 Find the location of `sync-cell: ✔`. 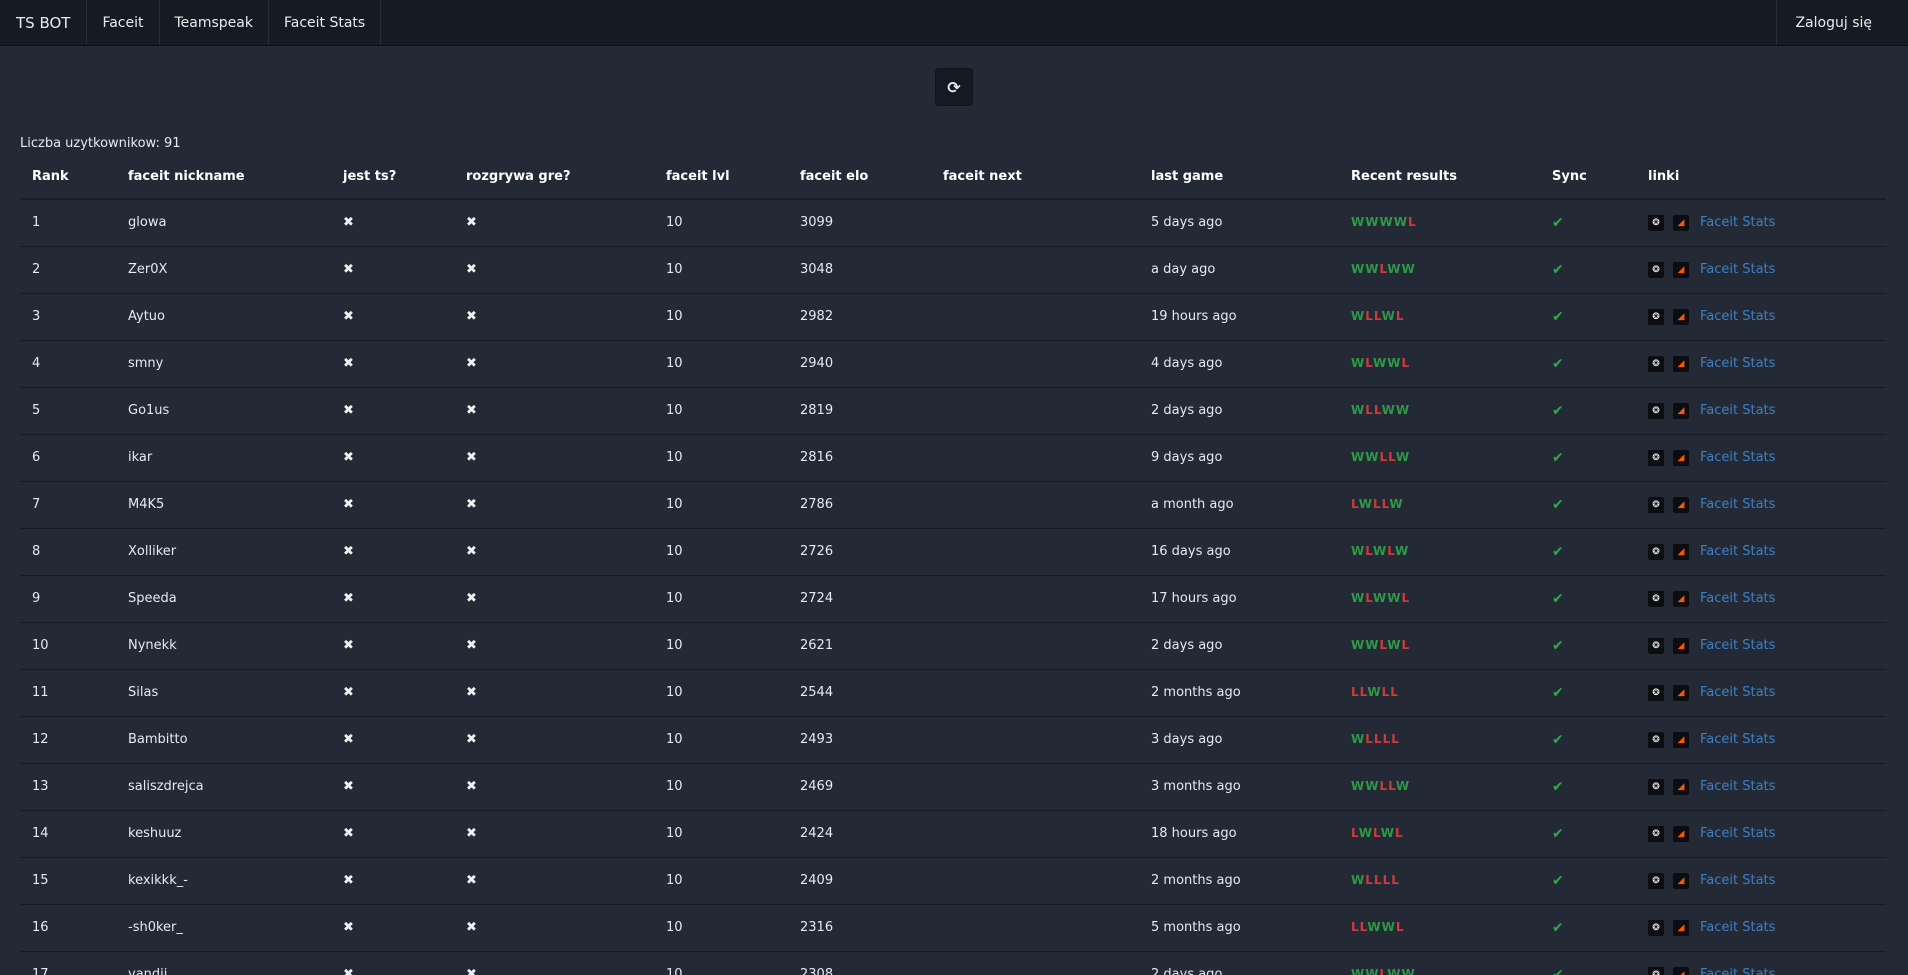

sync-cell: ✔ is located at coordinates (1588, 787).